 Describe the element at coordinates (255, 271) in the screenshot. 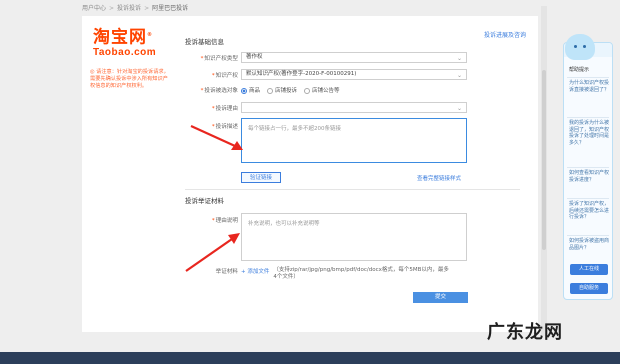

I see `add-file-button: + 添加文件` at that location.